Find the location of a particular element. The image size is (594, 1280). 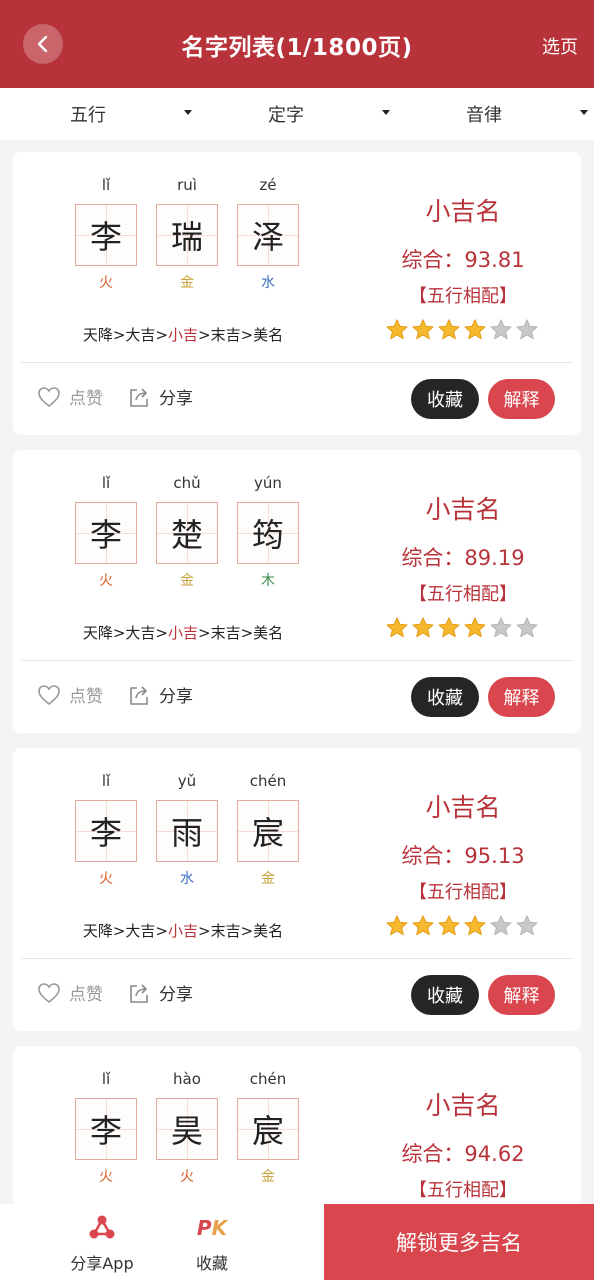

filter-fixed-char: 定字 is located at coordinates (297, 114).